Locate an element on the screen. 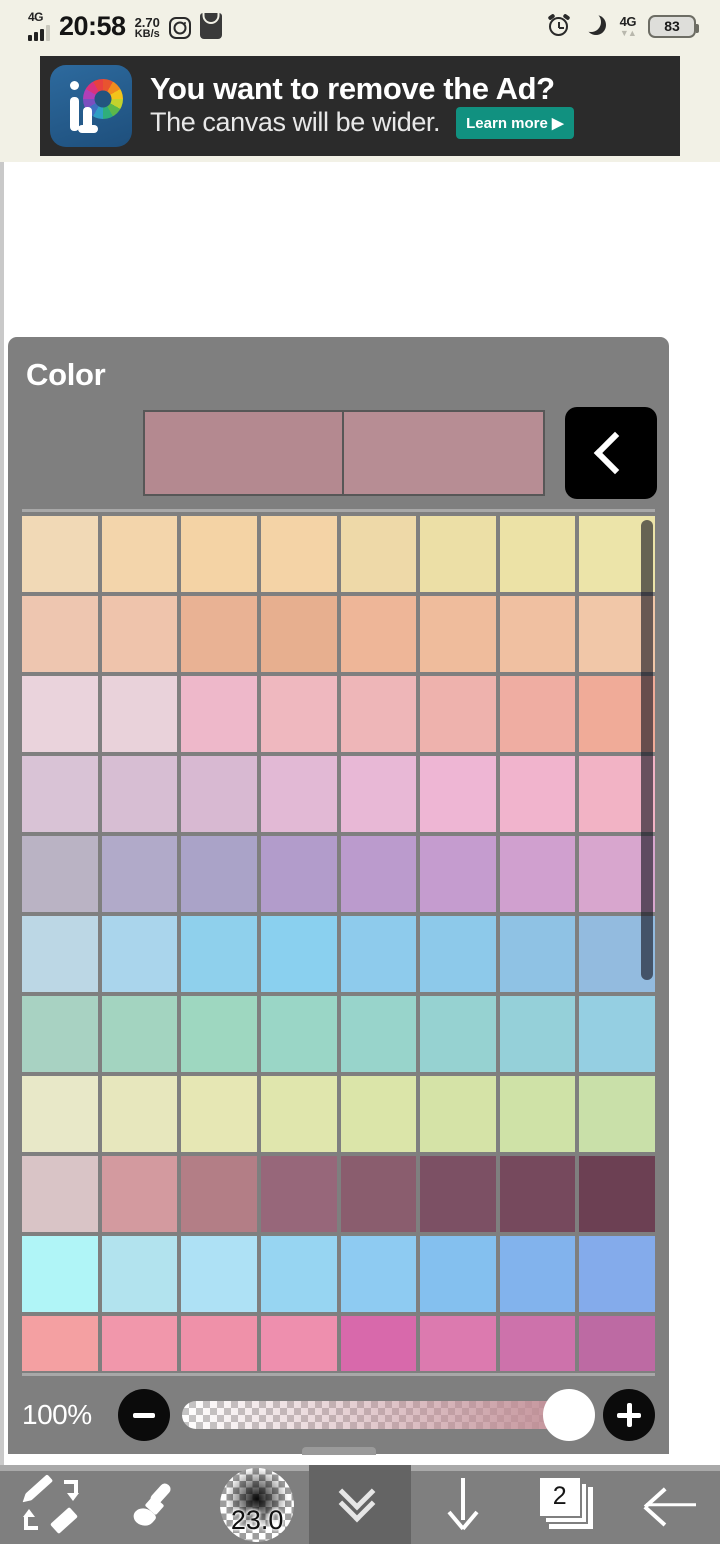 Image resolution: width=720 pixels, height=1544 pixels. tool-swap-brush-eraser is located at coordinates (51, 1504).